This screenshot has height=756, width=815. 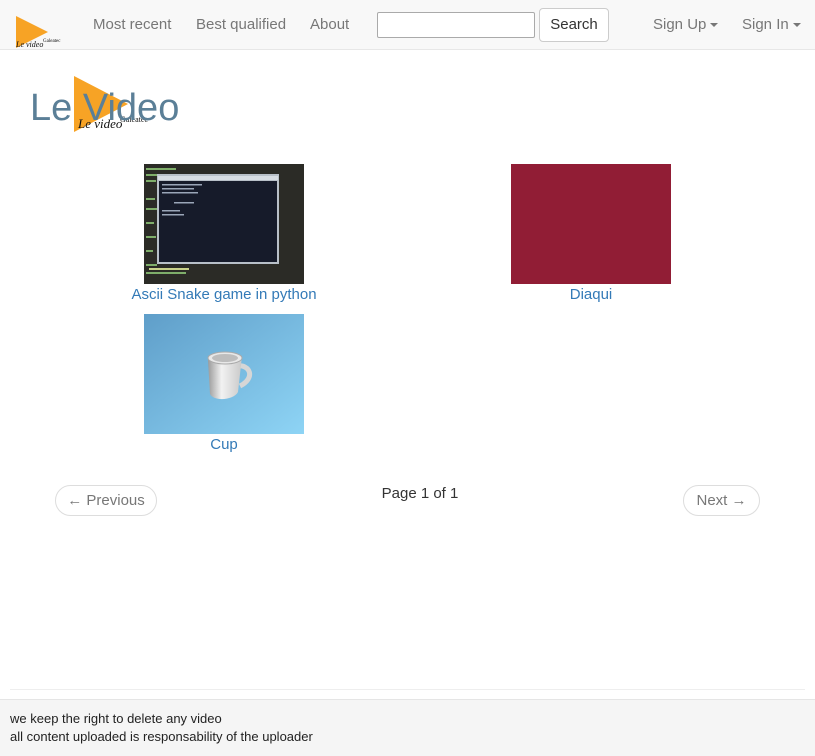 I want to click on sign-in-dropdown: Sign In, so click(x=771, y=25).